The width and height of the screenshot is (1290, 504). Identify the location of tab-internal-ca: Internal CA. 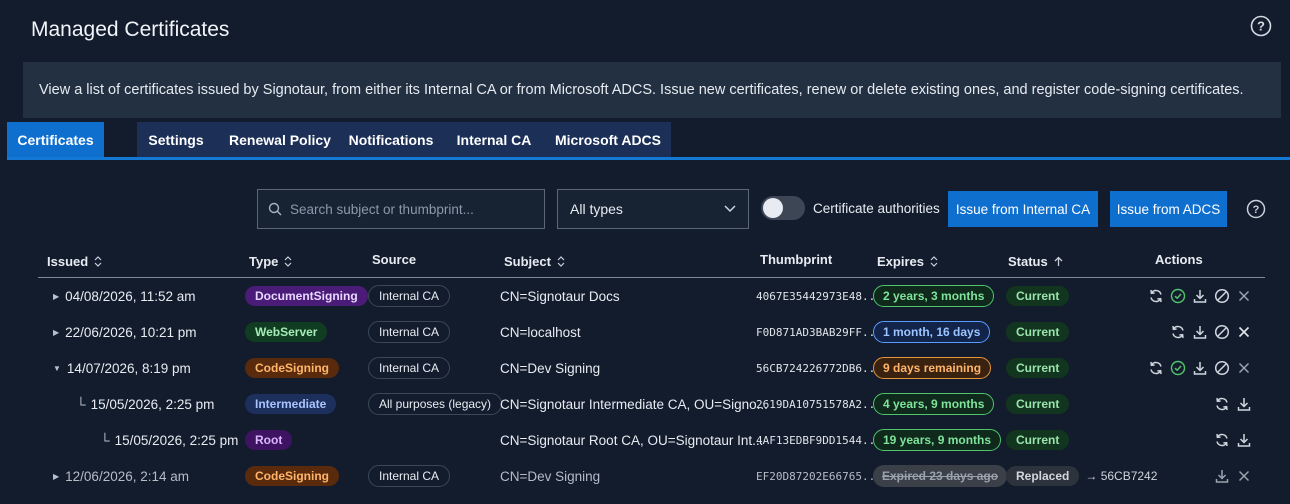
(494, 139).